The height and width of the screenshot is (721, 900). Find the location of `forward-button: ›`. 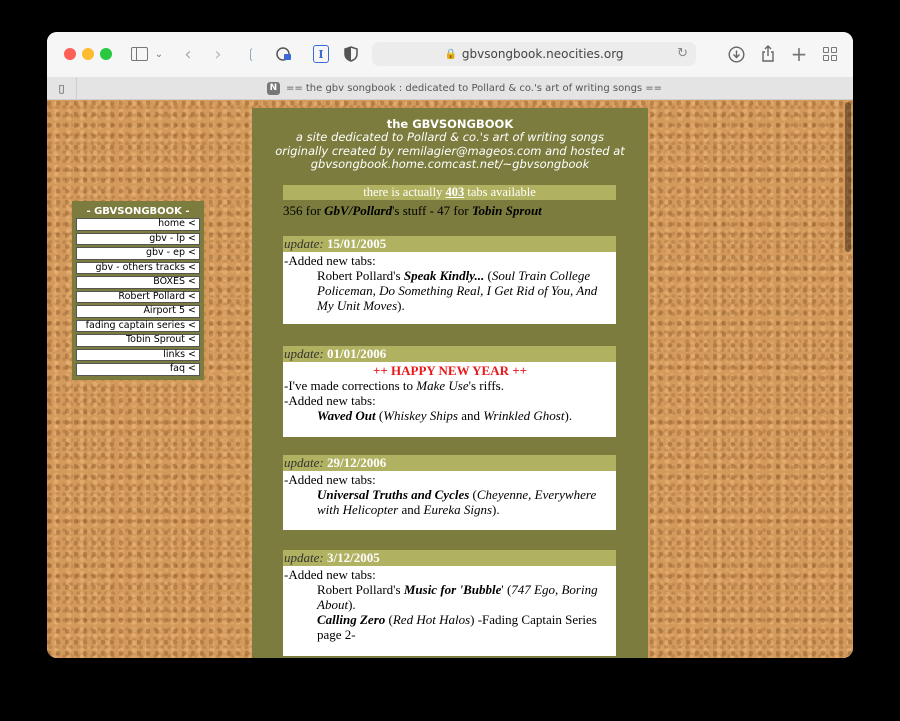

forward-button: › is located at coordinates (218, 54).